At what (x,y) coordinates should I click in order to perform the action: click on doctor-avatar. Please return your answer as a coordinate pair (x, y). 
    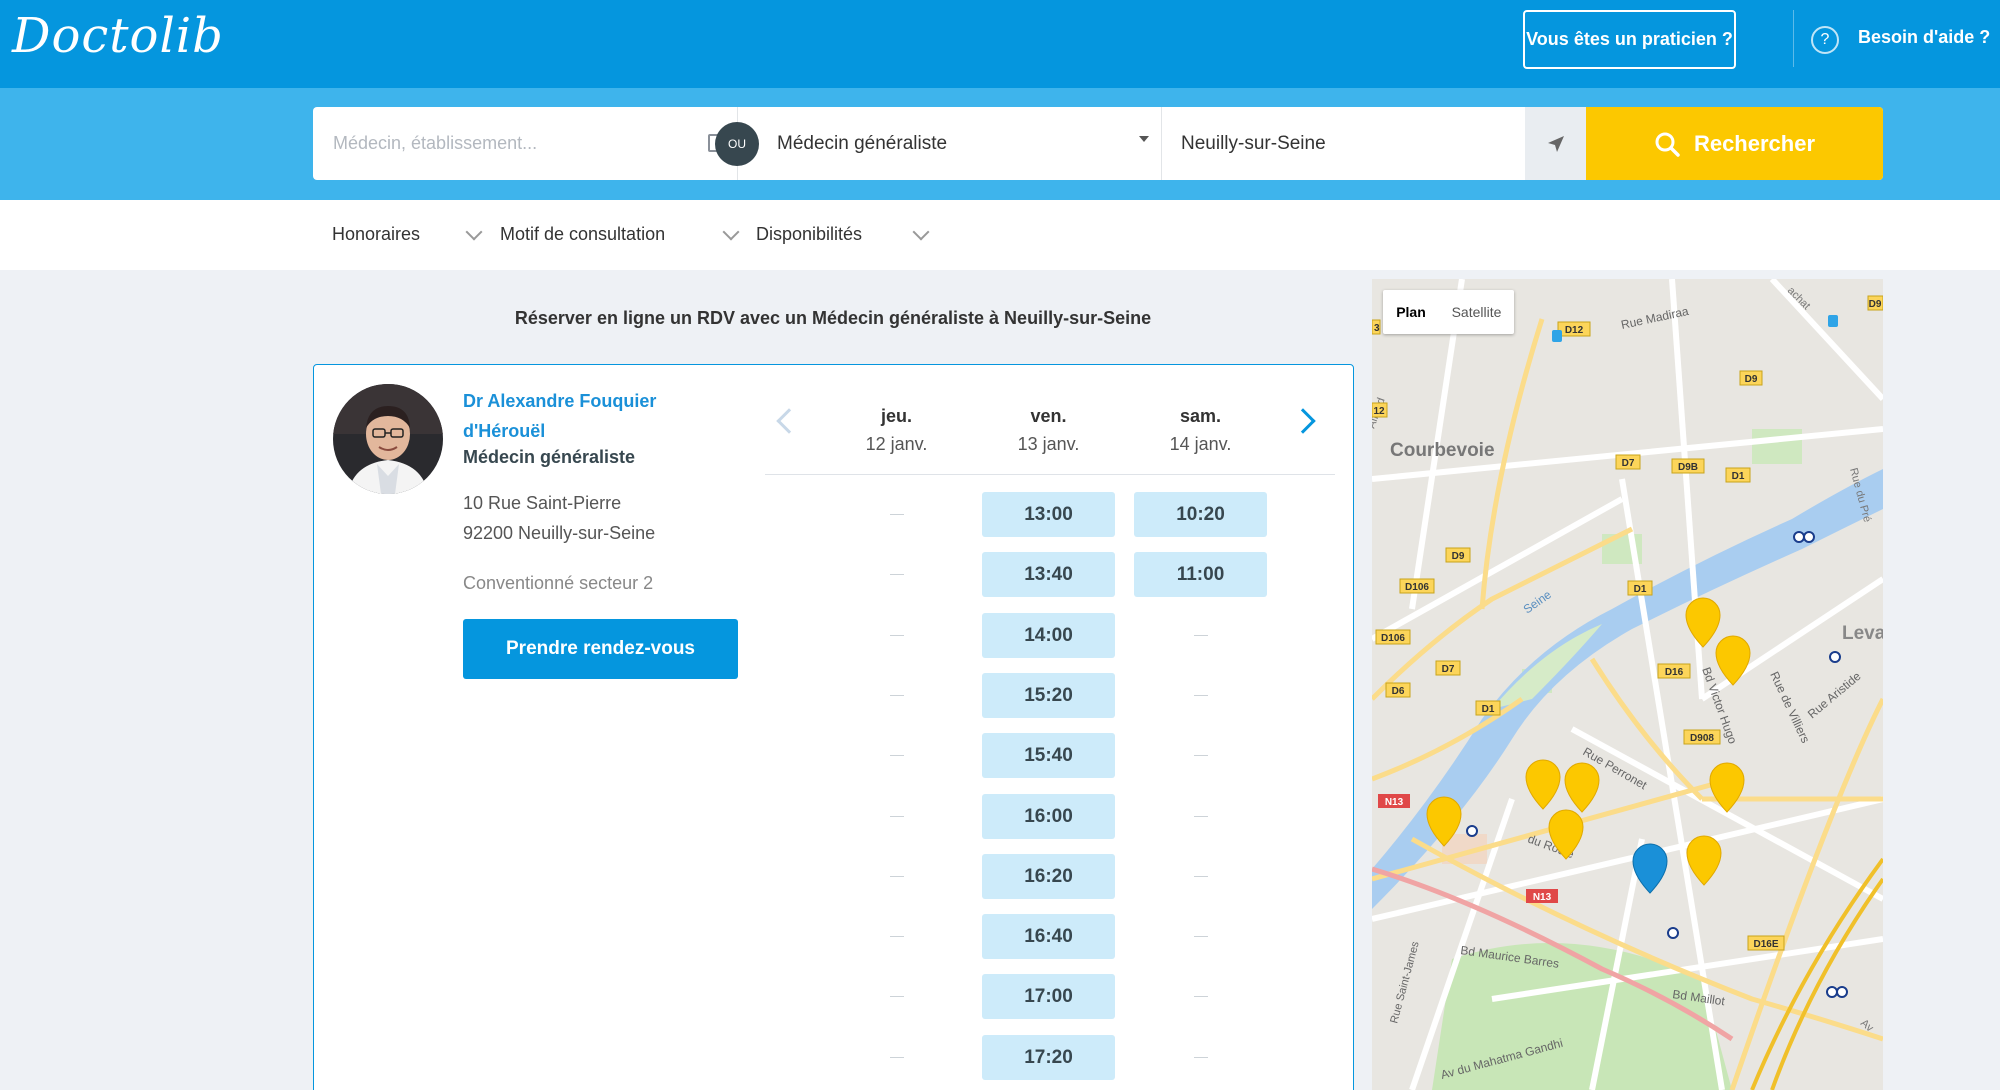
    Looking at the image, I should click on (388, 439).